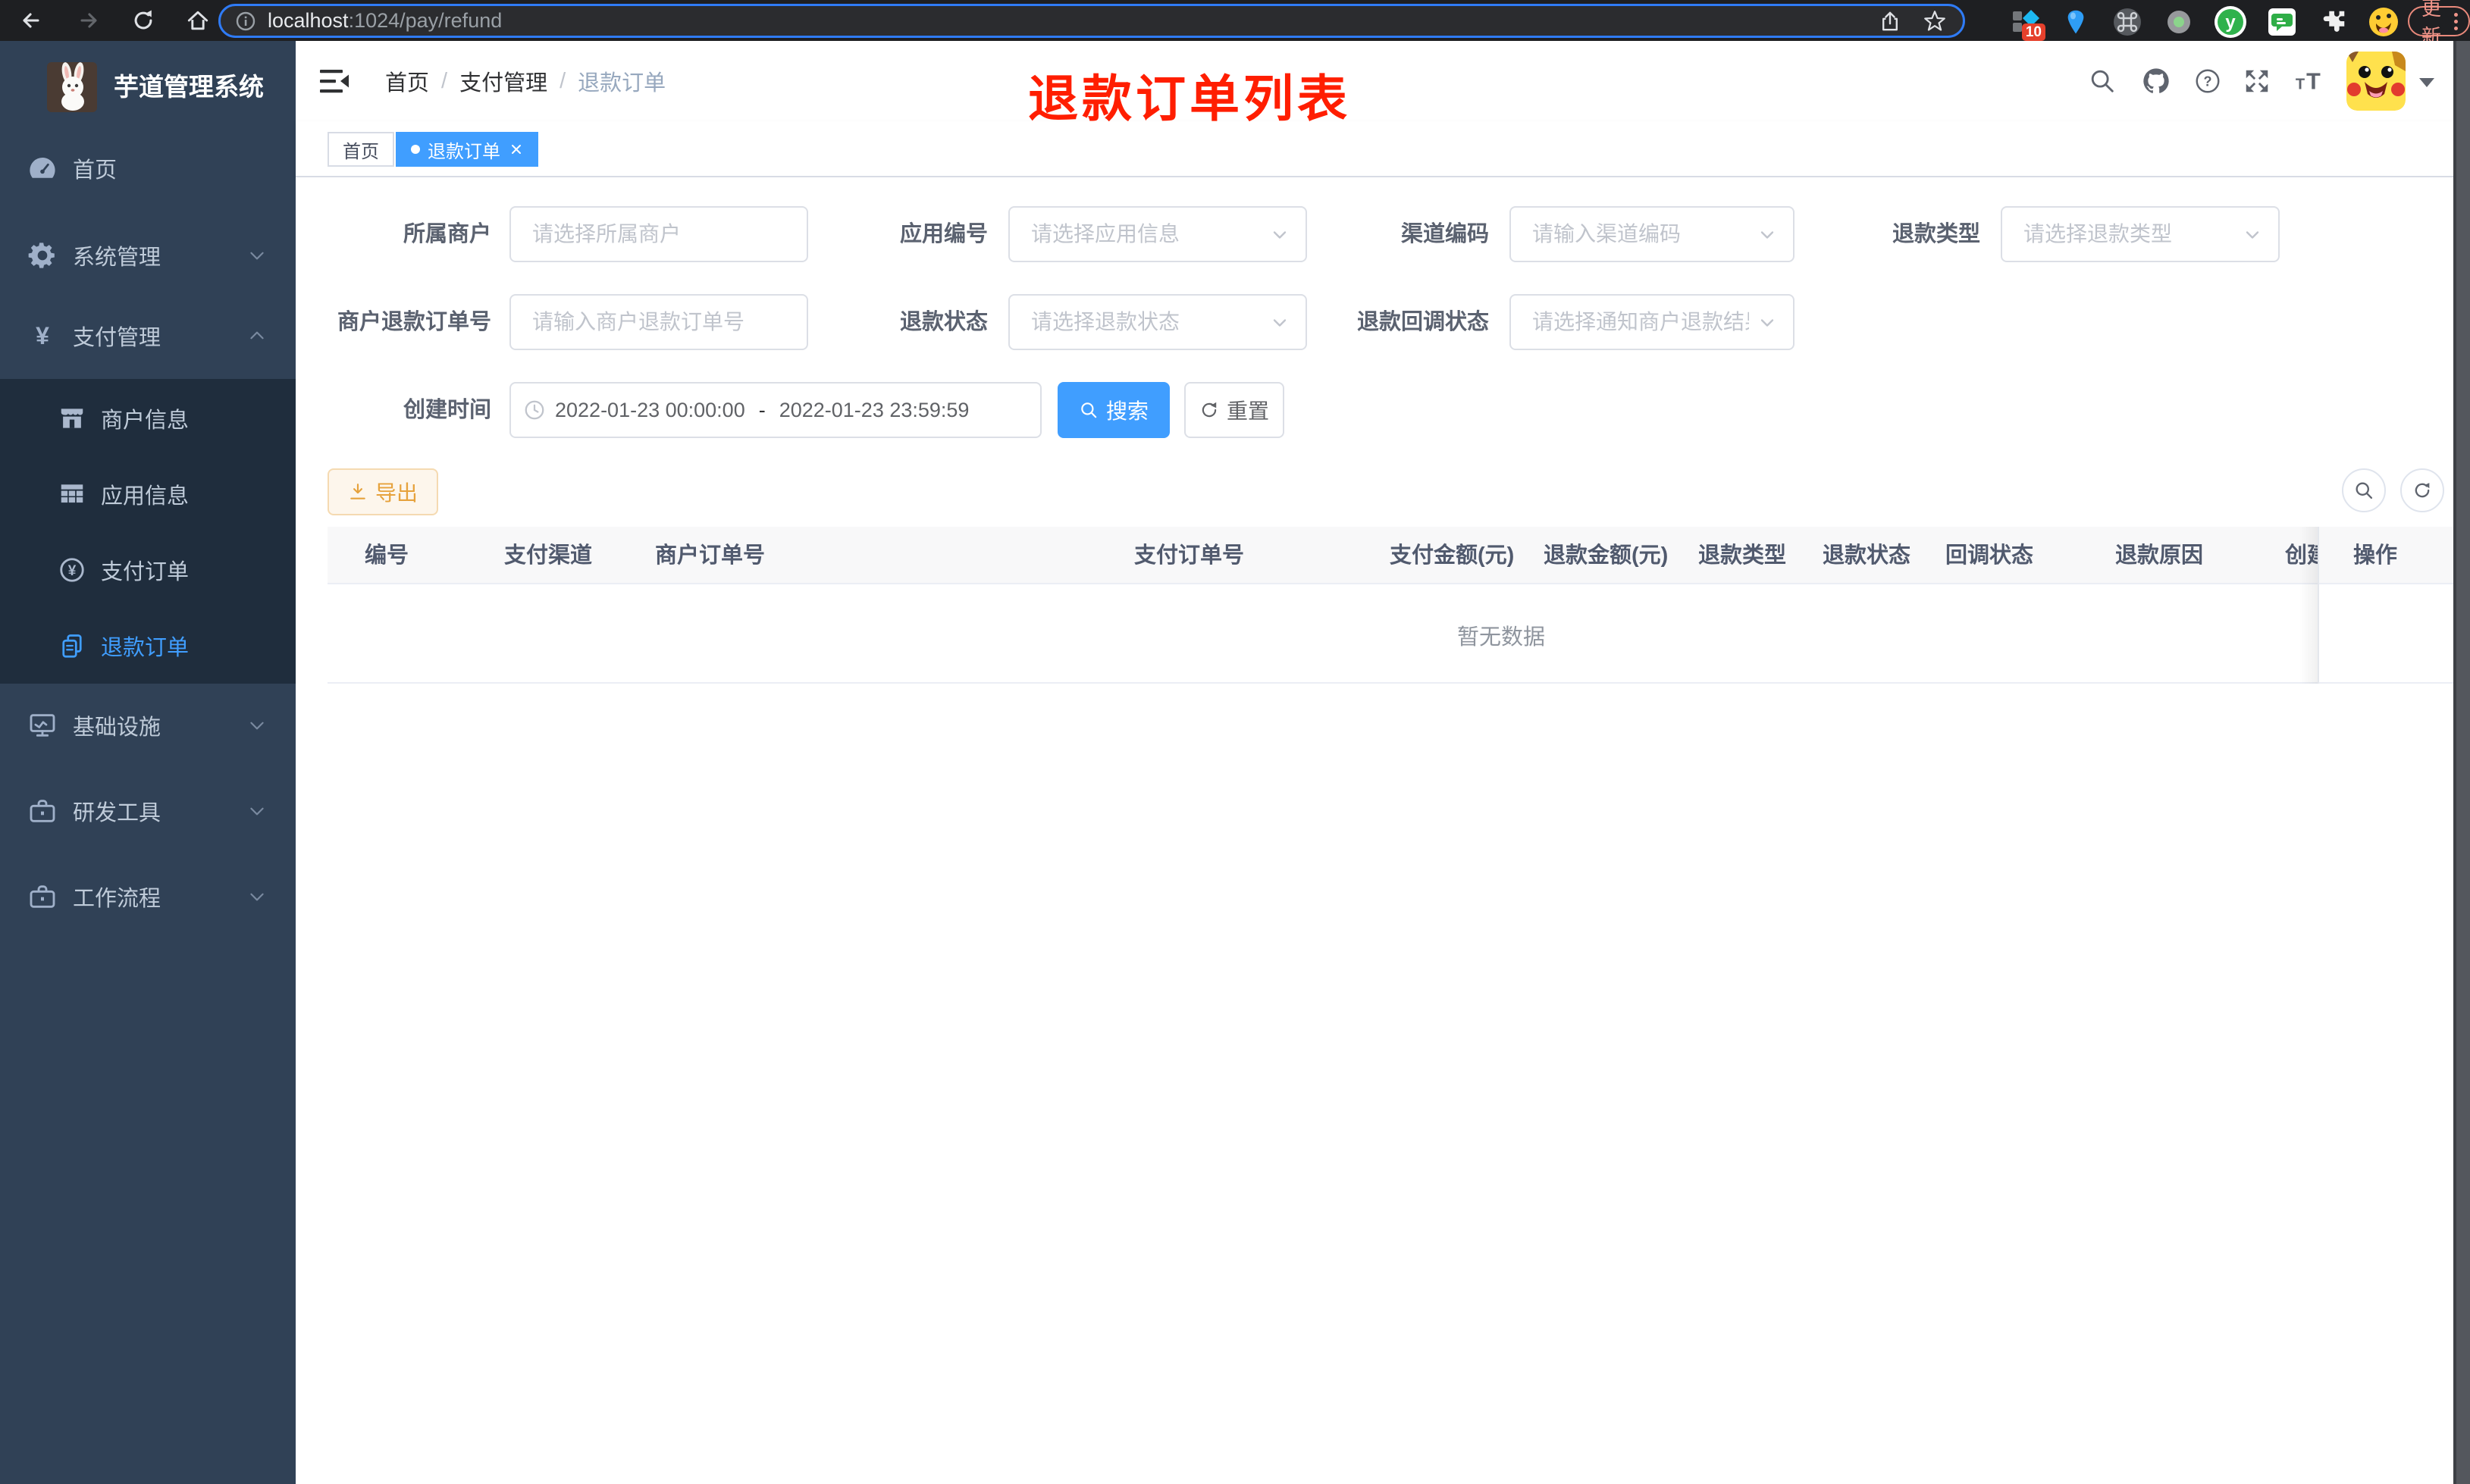 This screenshot has width=2470, height=1484. What do you see at coordinates (1867, 556) in the screenshot?
I see `table-header-cell: 退款状态` at bounding box center [1867, 556].